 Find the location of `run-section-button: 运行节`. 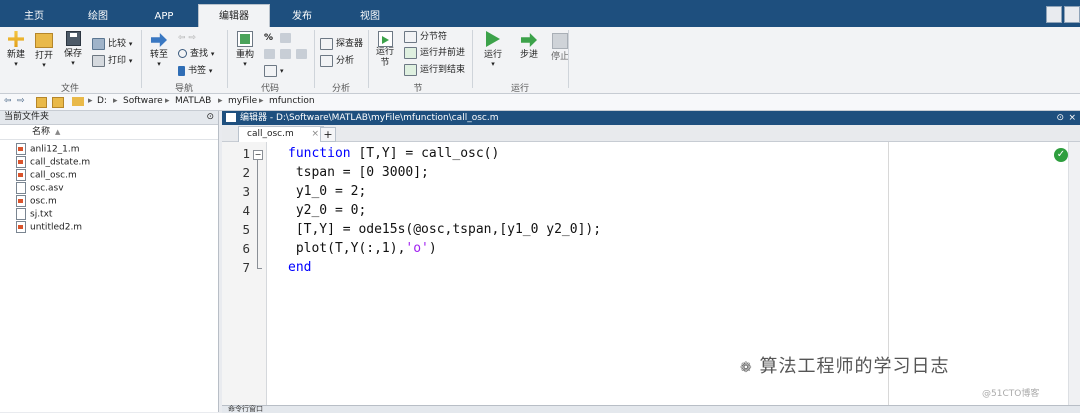

run-section-button: 运行节 is located at coordinates (385, 50).